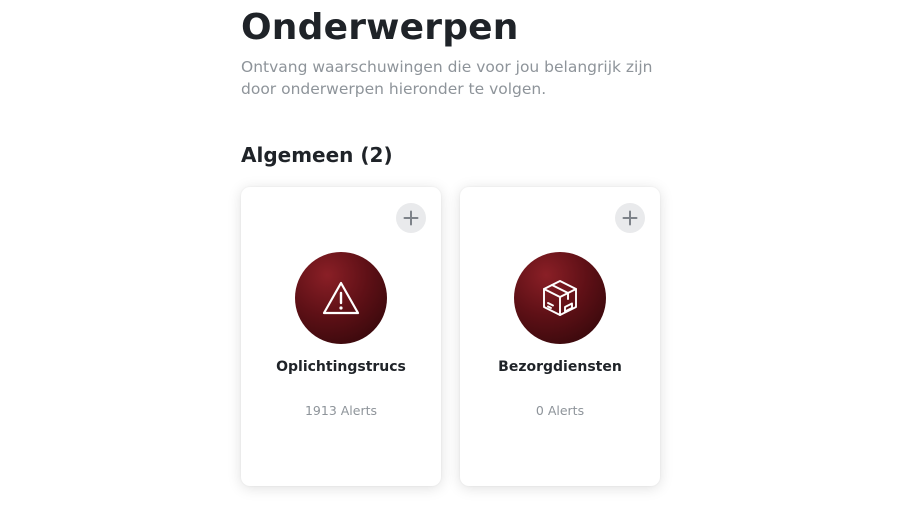 The image size is (900, 507). I want to click on package-box-icon, so click(560, 298).